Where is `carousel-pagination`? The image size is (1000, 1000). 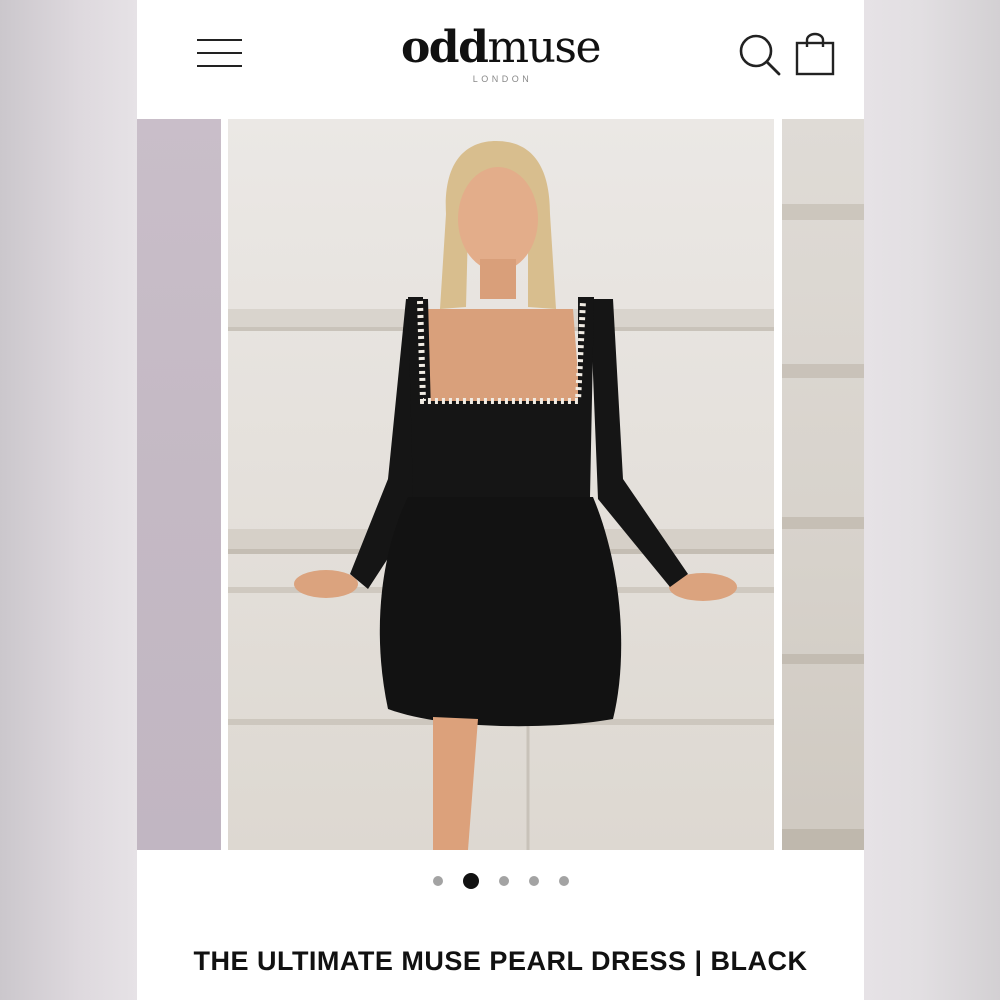 carousel-pagination is located at coordinates (500, 886).